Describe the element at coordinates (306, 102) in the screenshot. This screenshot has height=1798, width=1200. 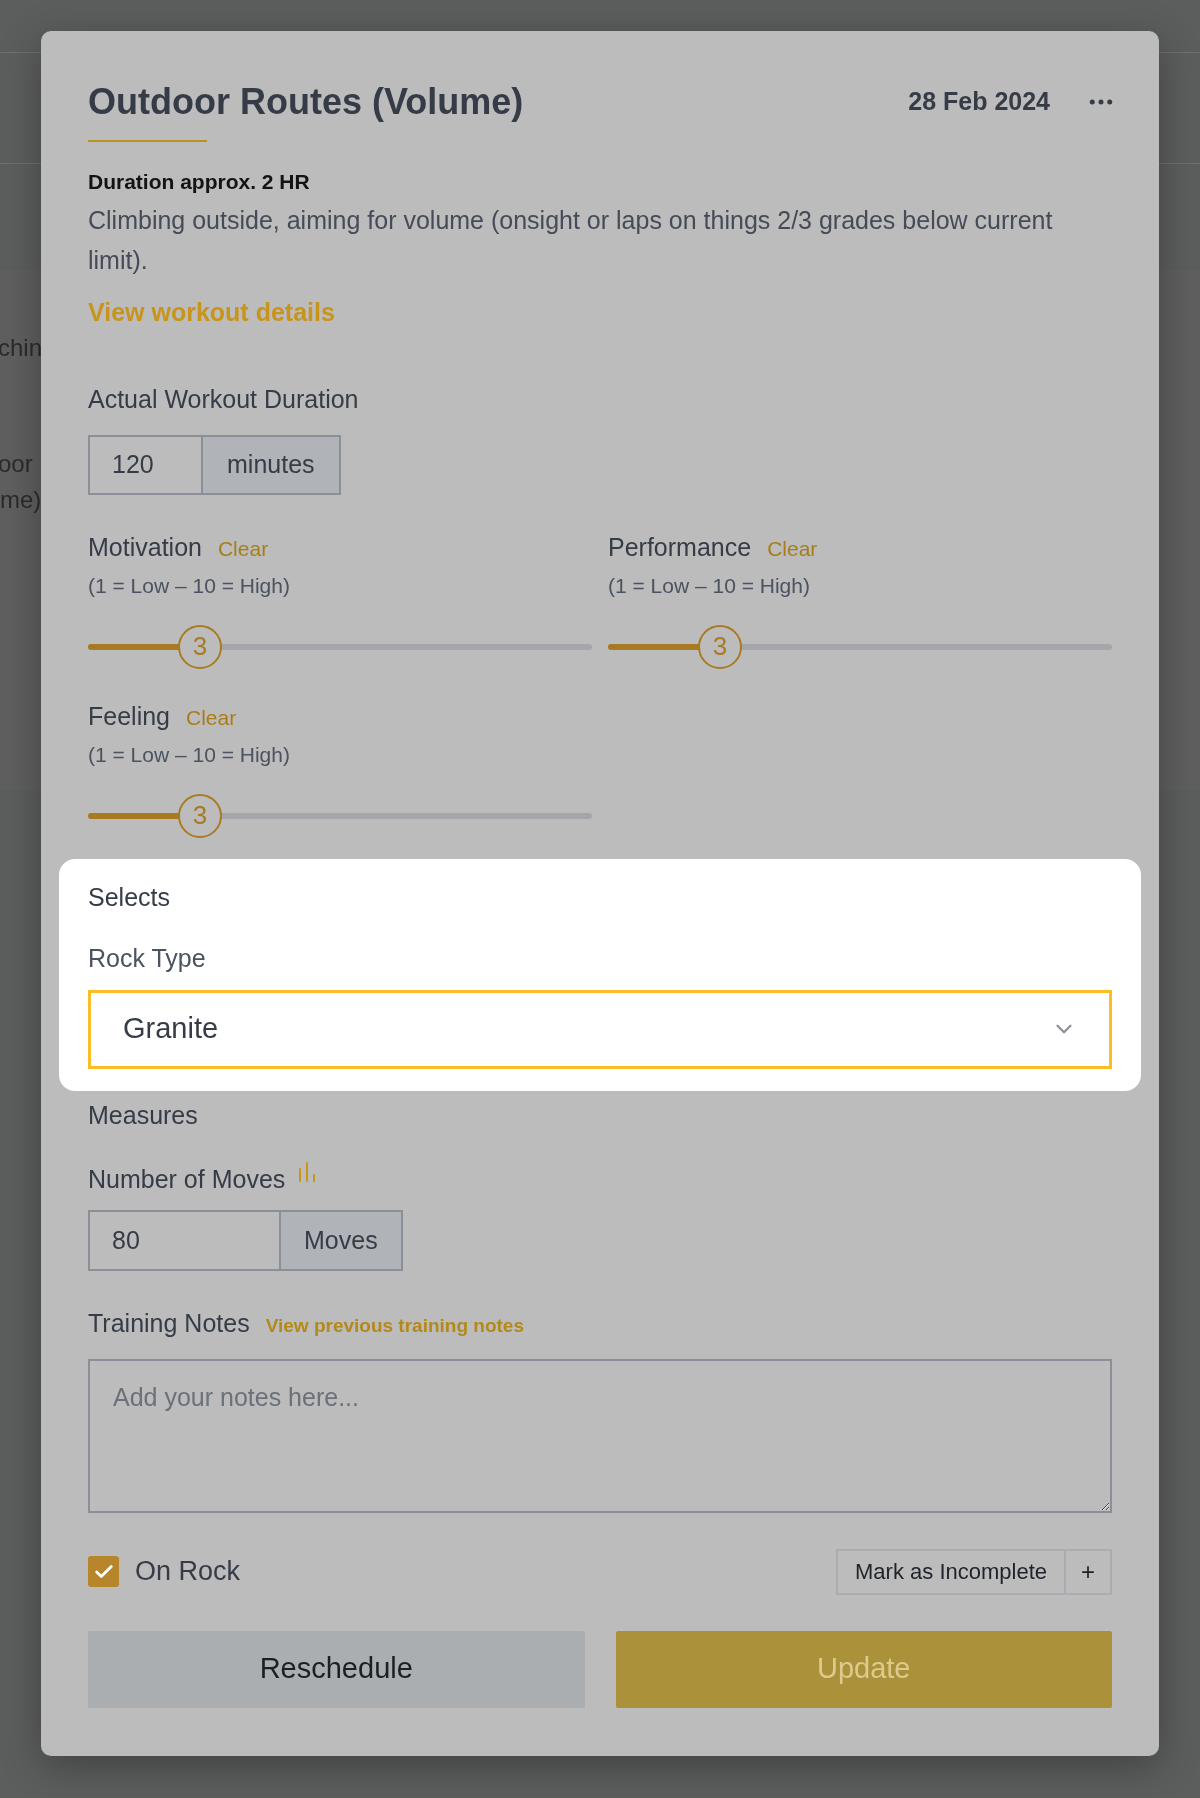
I see `workout-title: Outdoor Routes (Volume)` at that location.